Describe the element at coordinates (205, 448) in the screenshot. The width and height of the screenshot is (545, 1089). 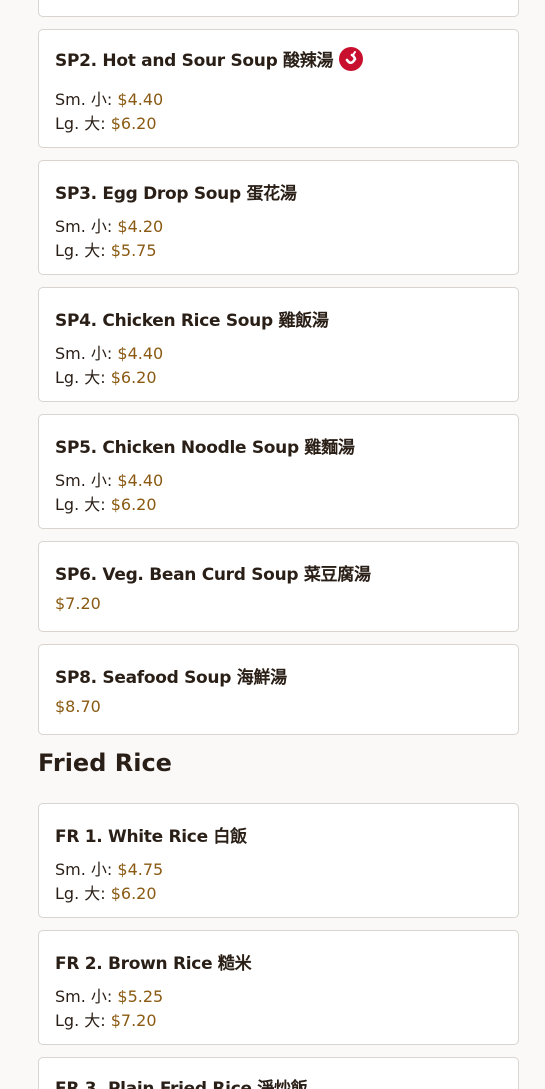
I see `menu-item-name: SP5. Chicken Noodle Soup 雞麵湯` at that location.